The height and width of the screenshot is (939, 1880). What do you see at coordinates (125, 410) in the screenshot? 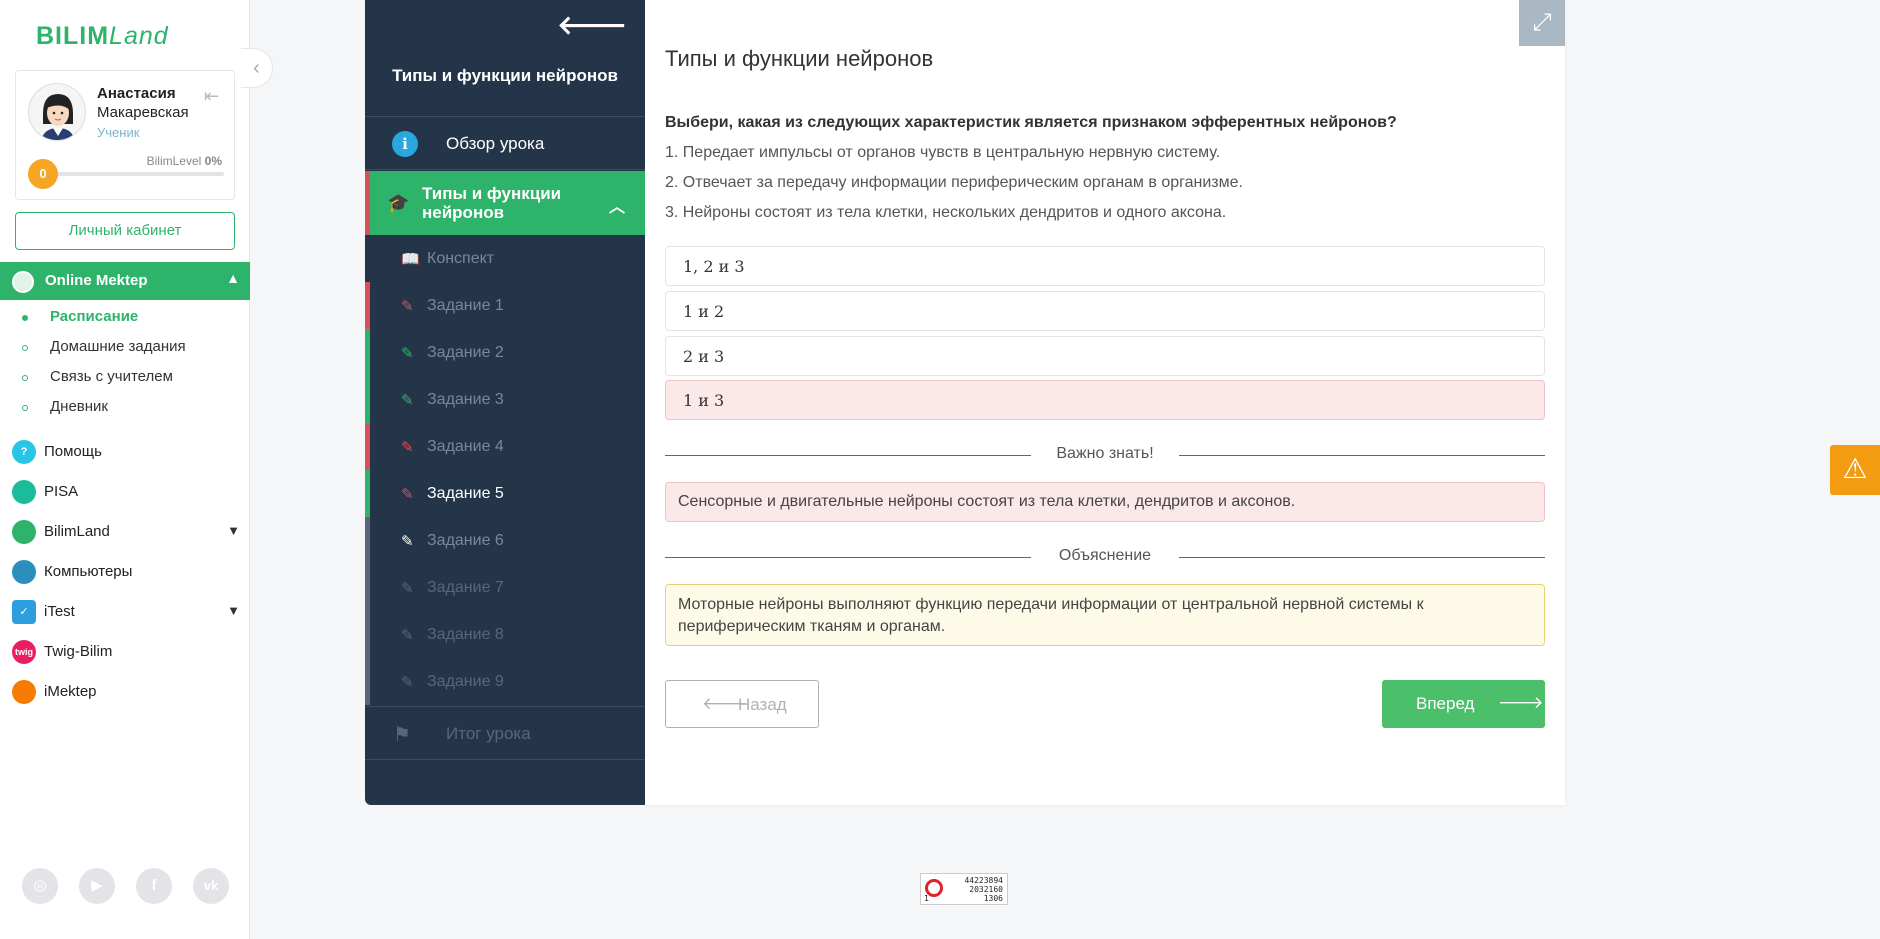
I see `subnav-item-diary: Дневник` at bounding box center [125, 410].